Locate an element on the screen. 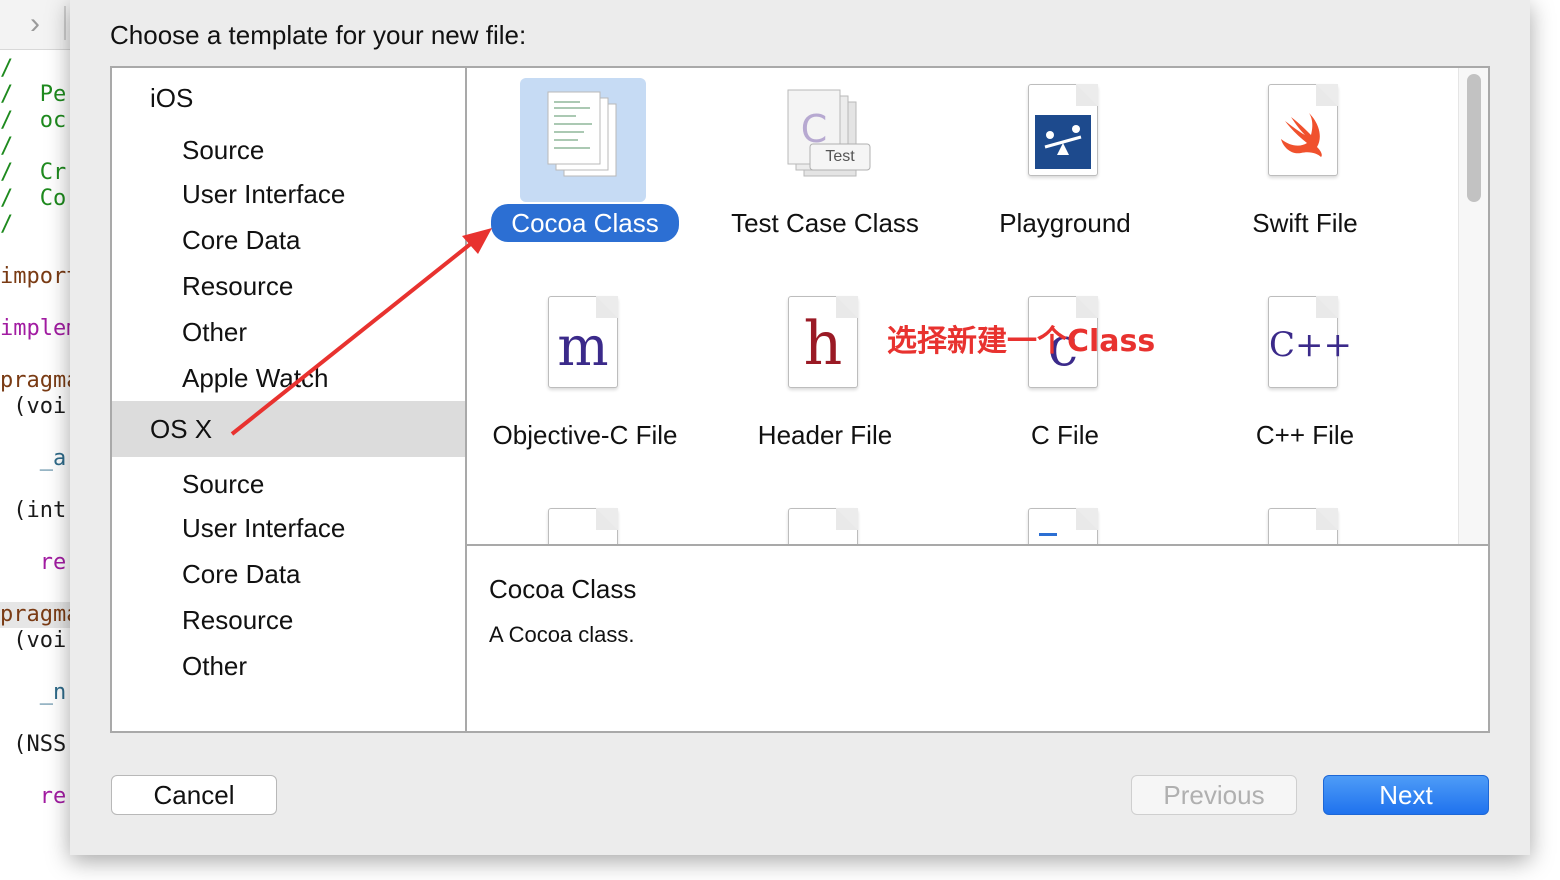 The width and height of the screenshot is (1560, 880). code-line: implem is located at coordinates (40, 328).